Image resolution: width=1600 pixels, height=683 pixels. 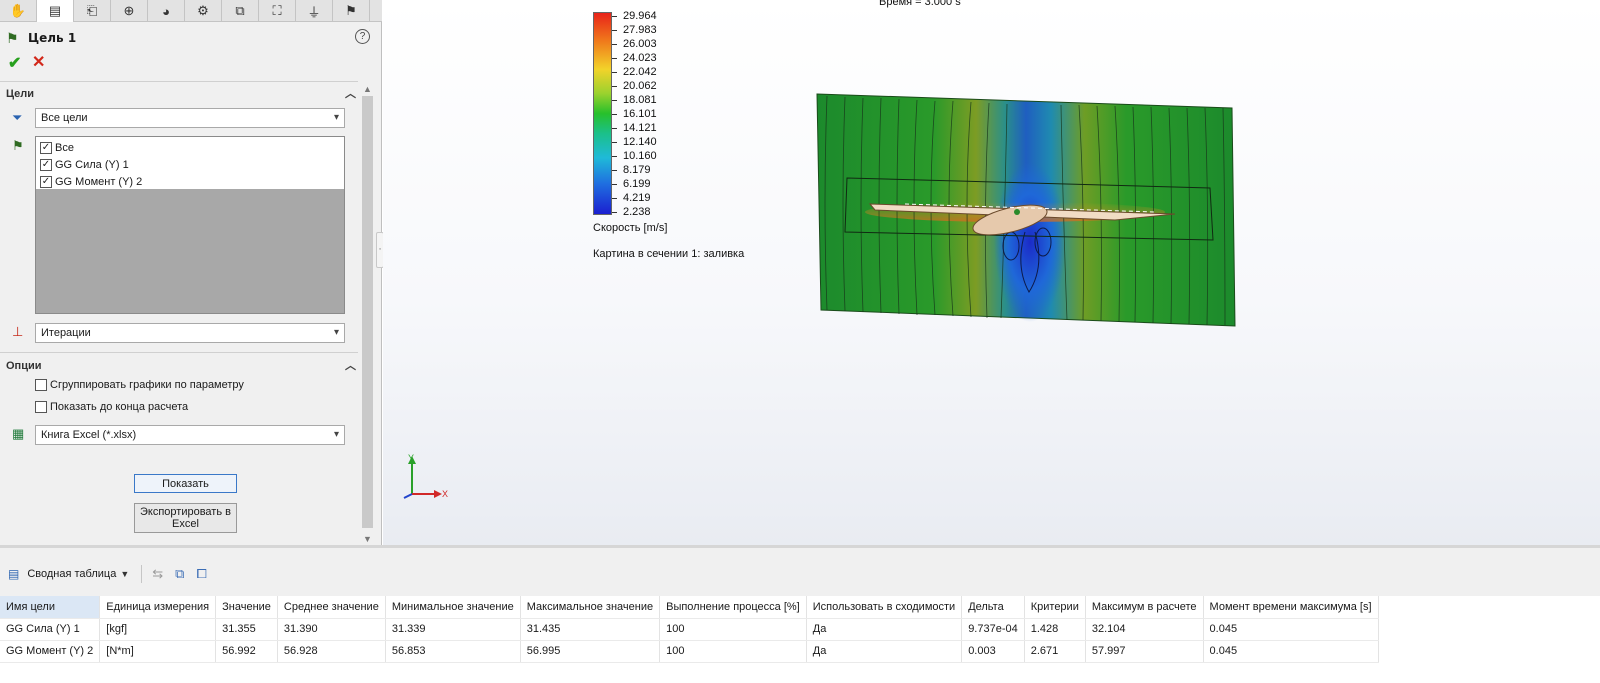 What do you see at coordinates (590, 629) in the screenshot?
I see `table-cell: 31.435` at bounding box center [590, 629].